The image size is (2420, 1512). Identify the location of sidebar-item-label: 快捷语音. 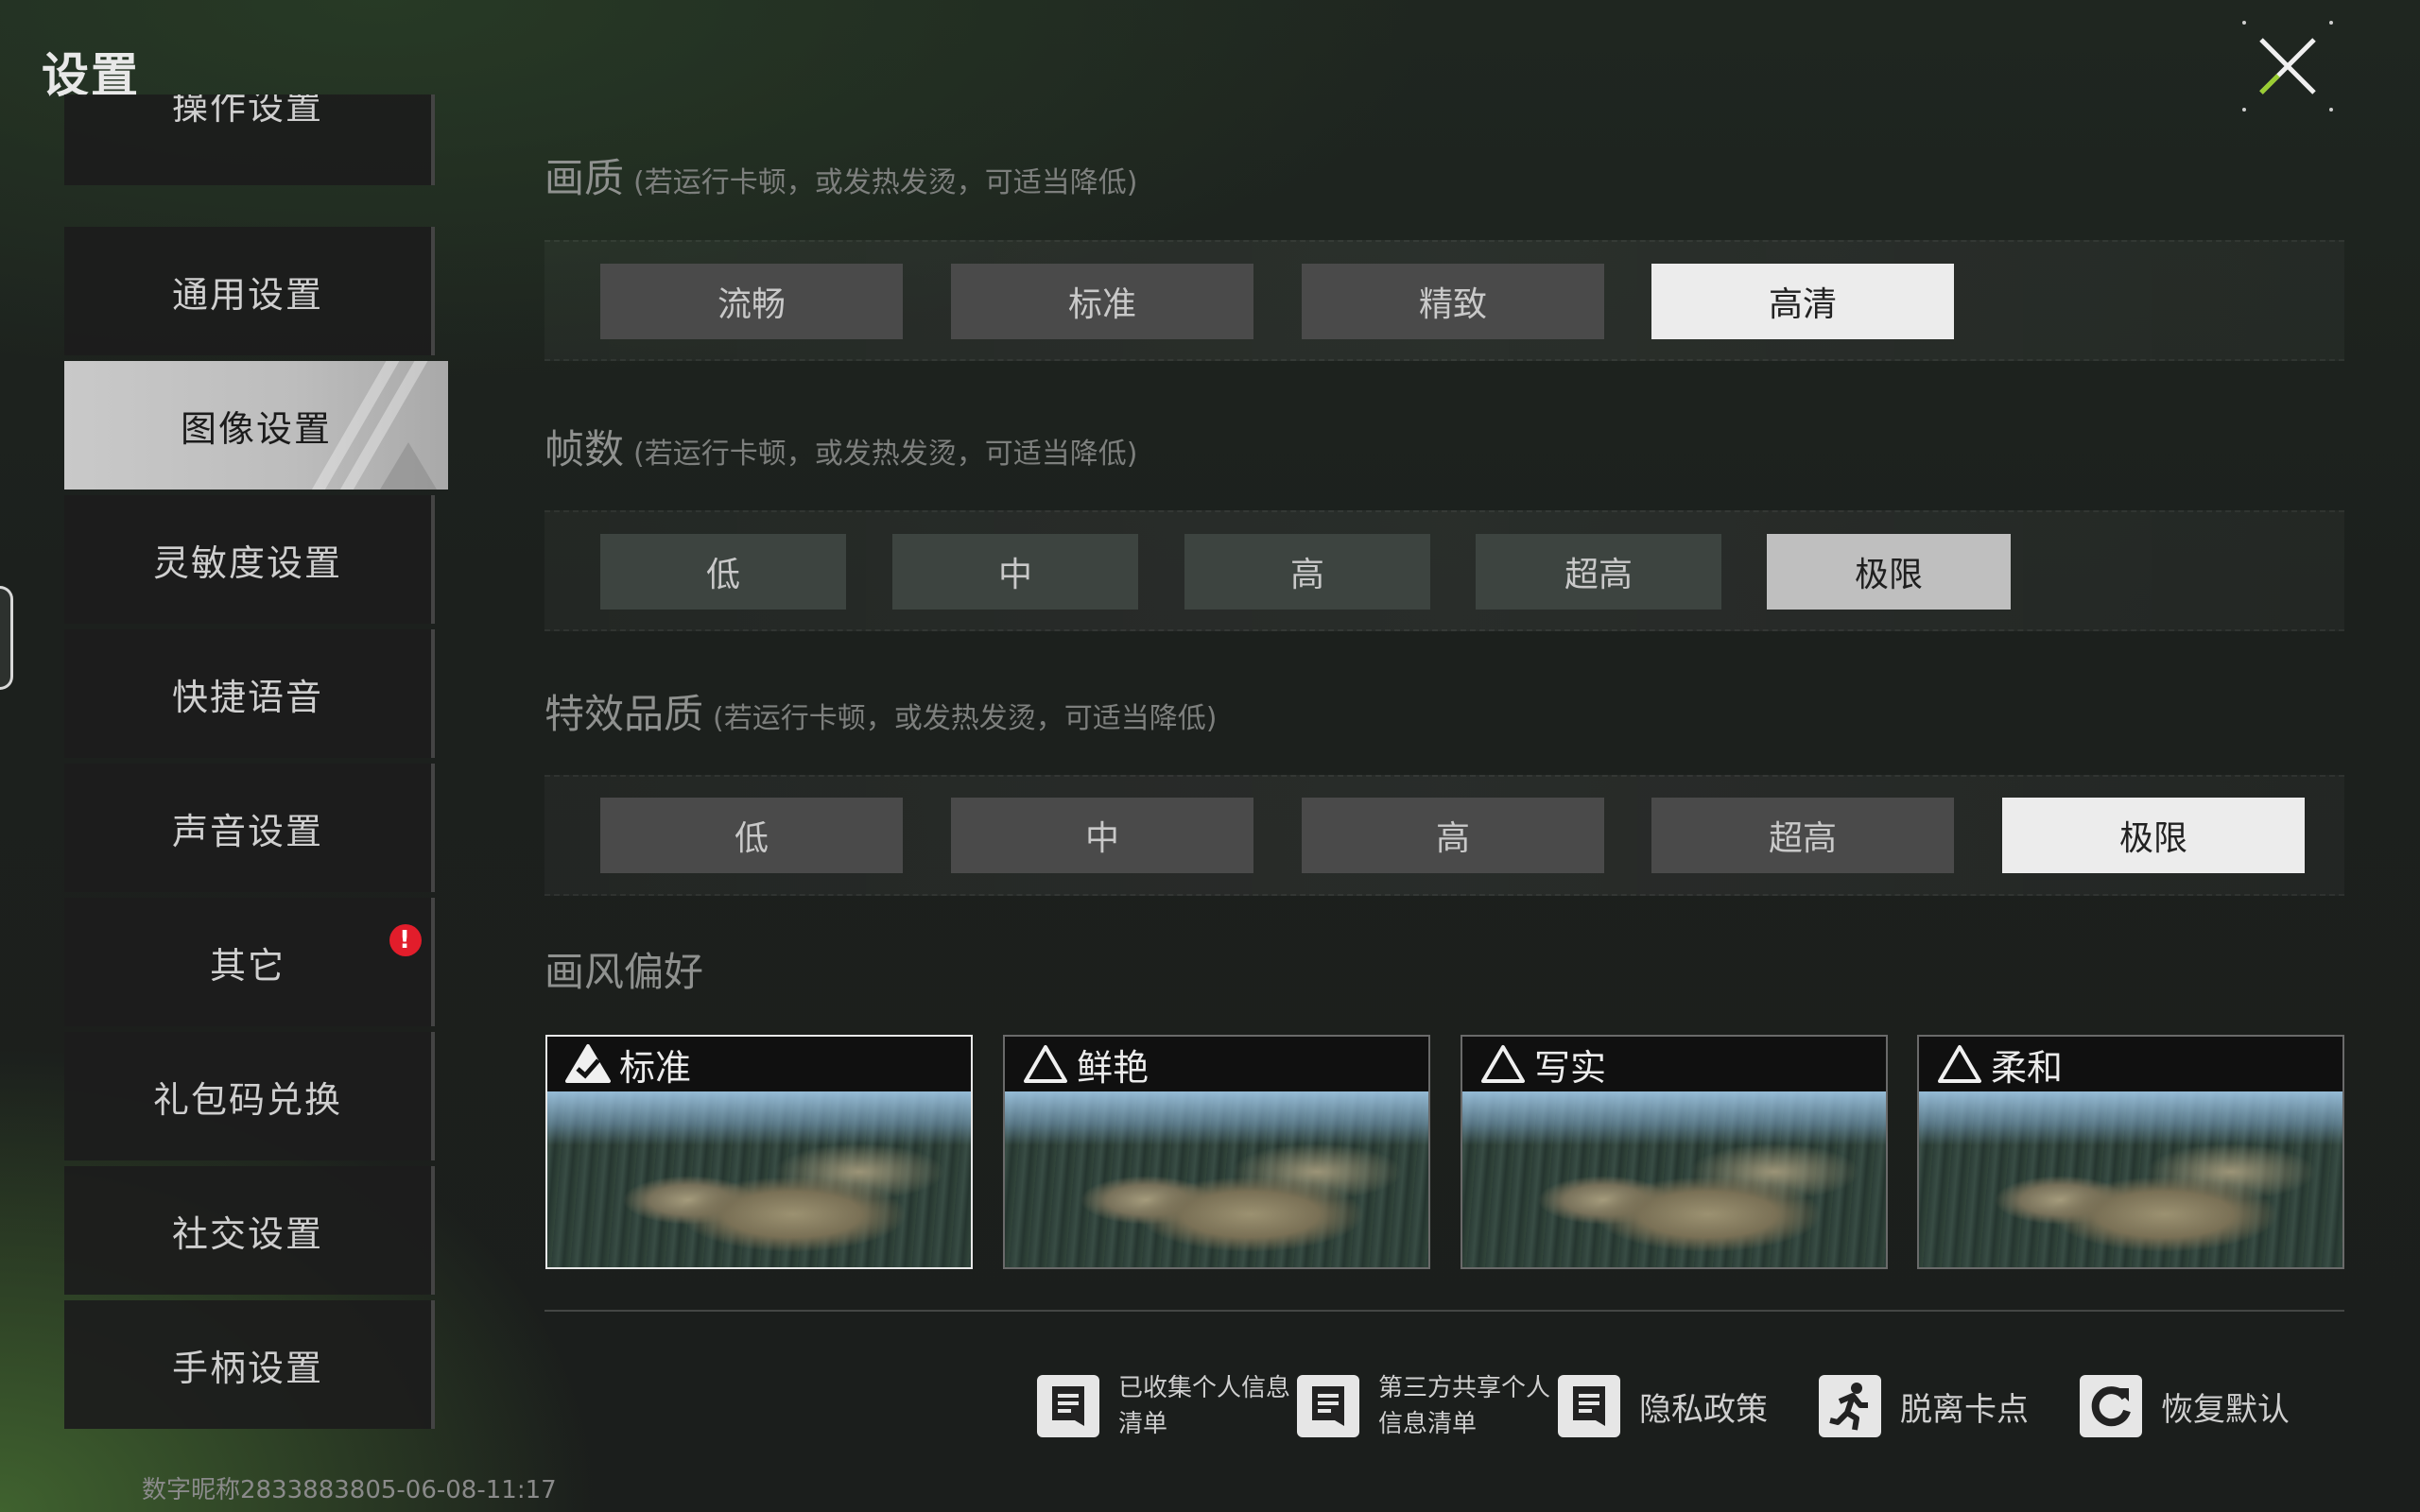
(247, 697).